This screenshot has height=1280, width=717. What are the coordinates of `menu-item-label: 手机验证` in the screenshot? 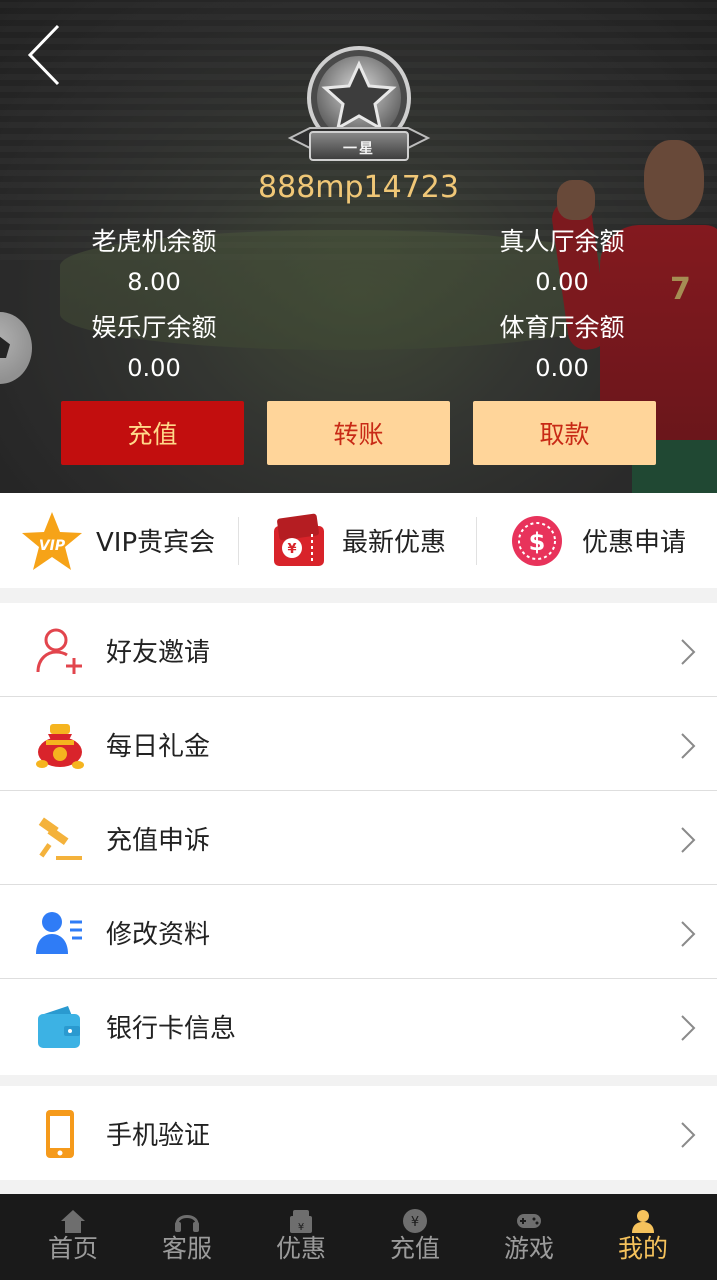 It's located at (158, 1135).